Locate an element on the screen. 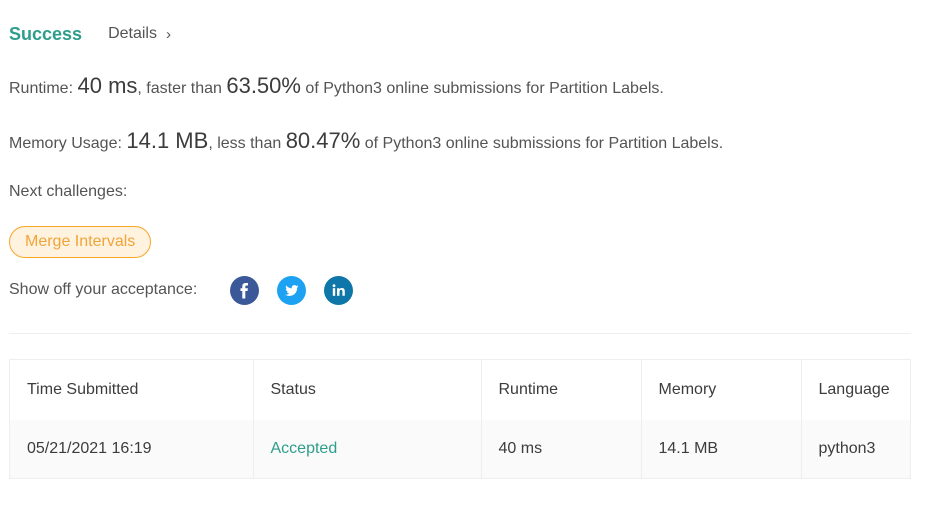 Image resolution: width=927 pixels, height=505 pixels. twitter-icon is located at coordinates (292, 290).